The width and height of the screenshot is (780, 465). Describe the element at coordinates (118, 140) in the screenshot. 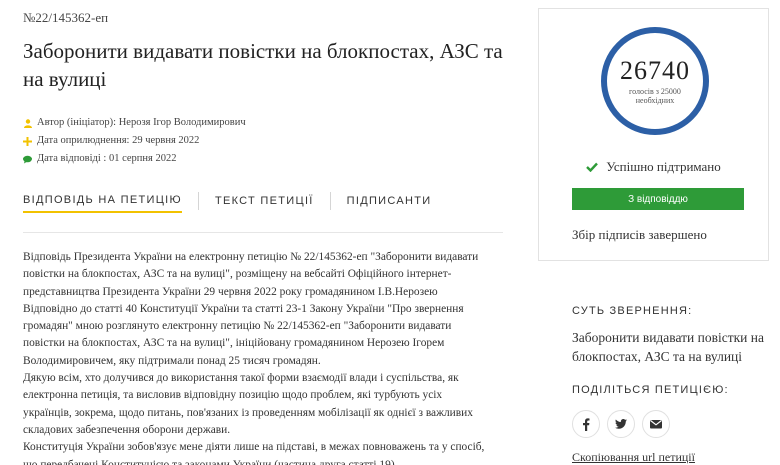

I see `meta-published-text: Дата оприлюднення: 29 червня 2022` at that location.